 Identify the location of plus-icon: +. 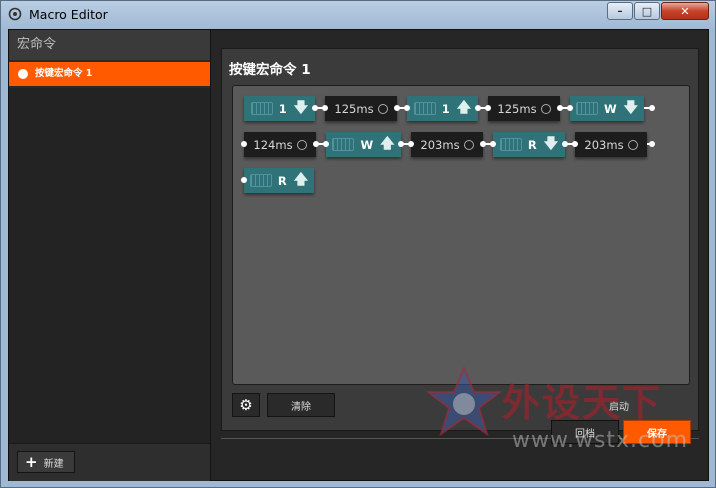
(31, 461).